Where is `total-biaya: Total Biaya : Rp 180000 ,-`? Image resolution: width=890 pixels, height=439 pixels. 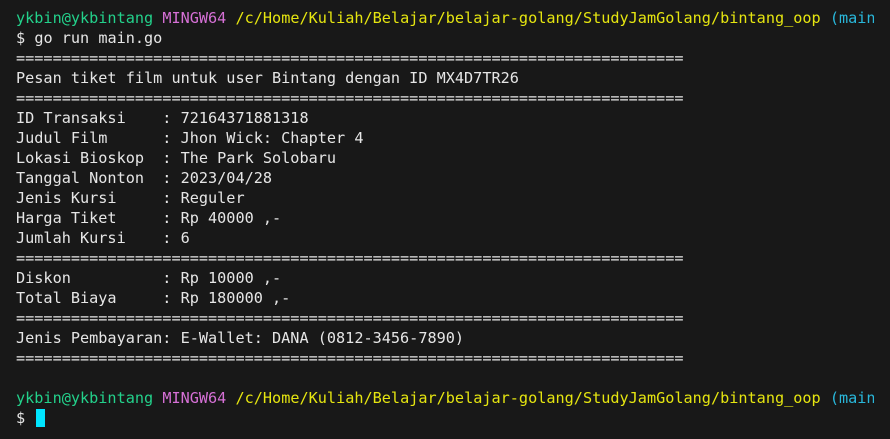 total-biaya: Total Biaya : Rp 180000 ,- is located at coordinates (153, 298).